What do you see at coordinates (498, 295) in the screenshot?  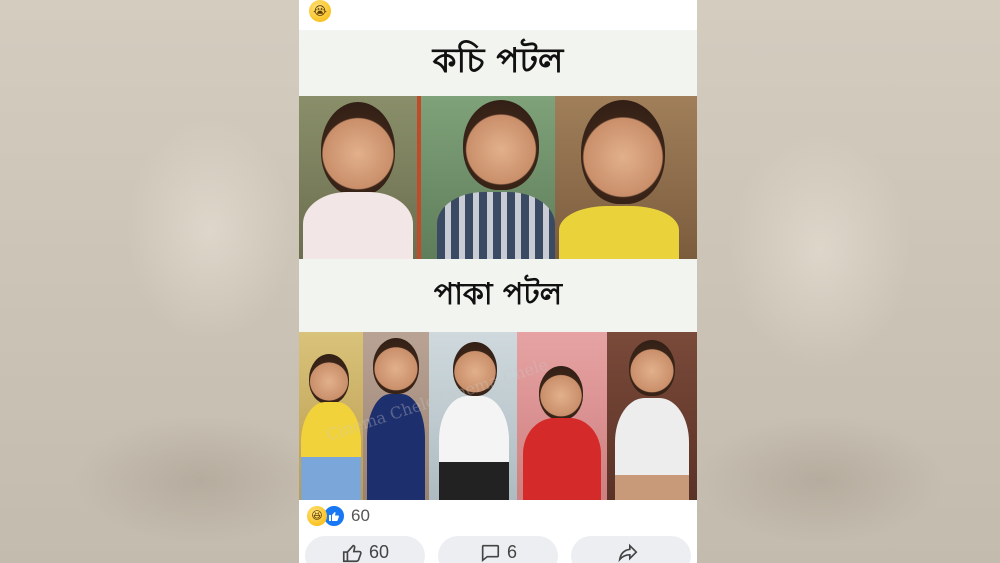 I see `meme-title-bottom: পাকা পটল` at bounding box center [498, 295].